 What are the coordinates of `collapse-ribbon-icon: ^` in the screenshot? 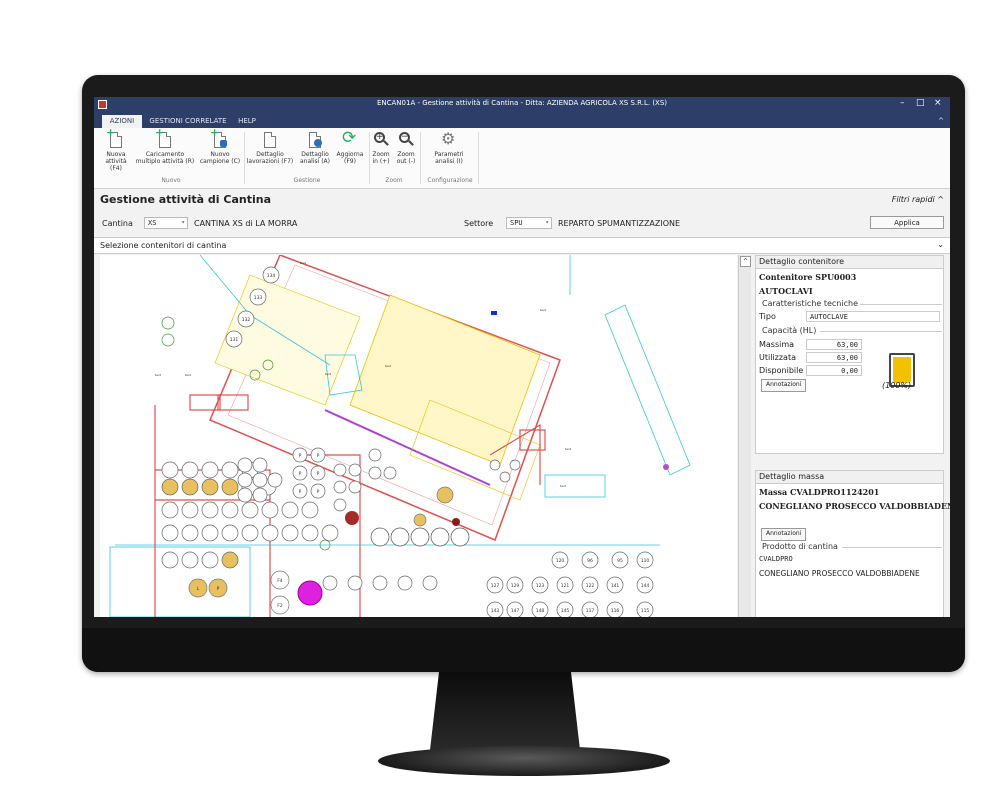 It's located at (941, 121).